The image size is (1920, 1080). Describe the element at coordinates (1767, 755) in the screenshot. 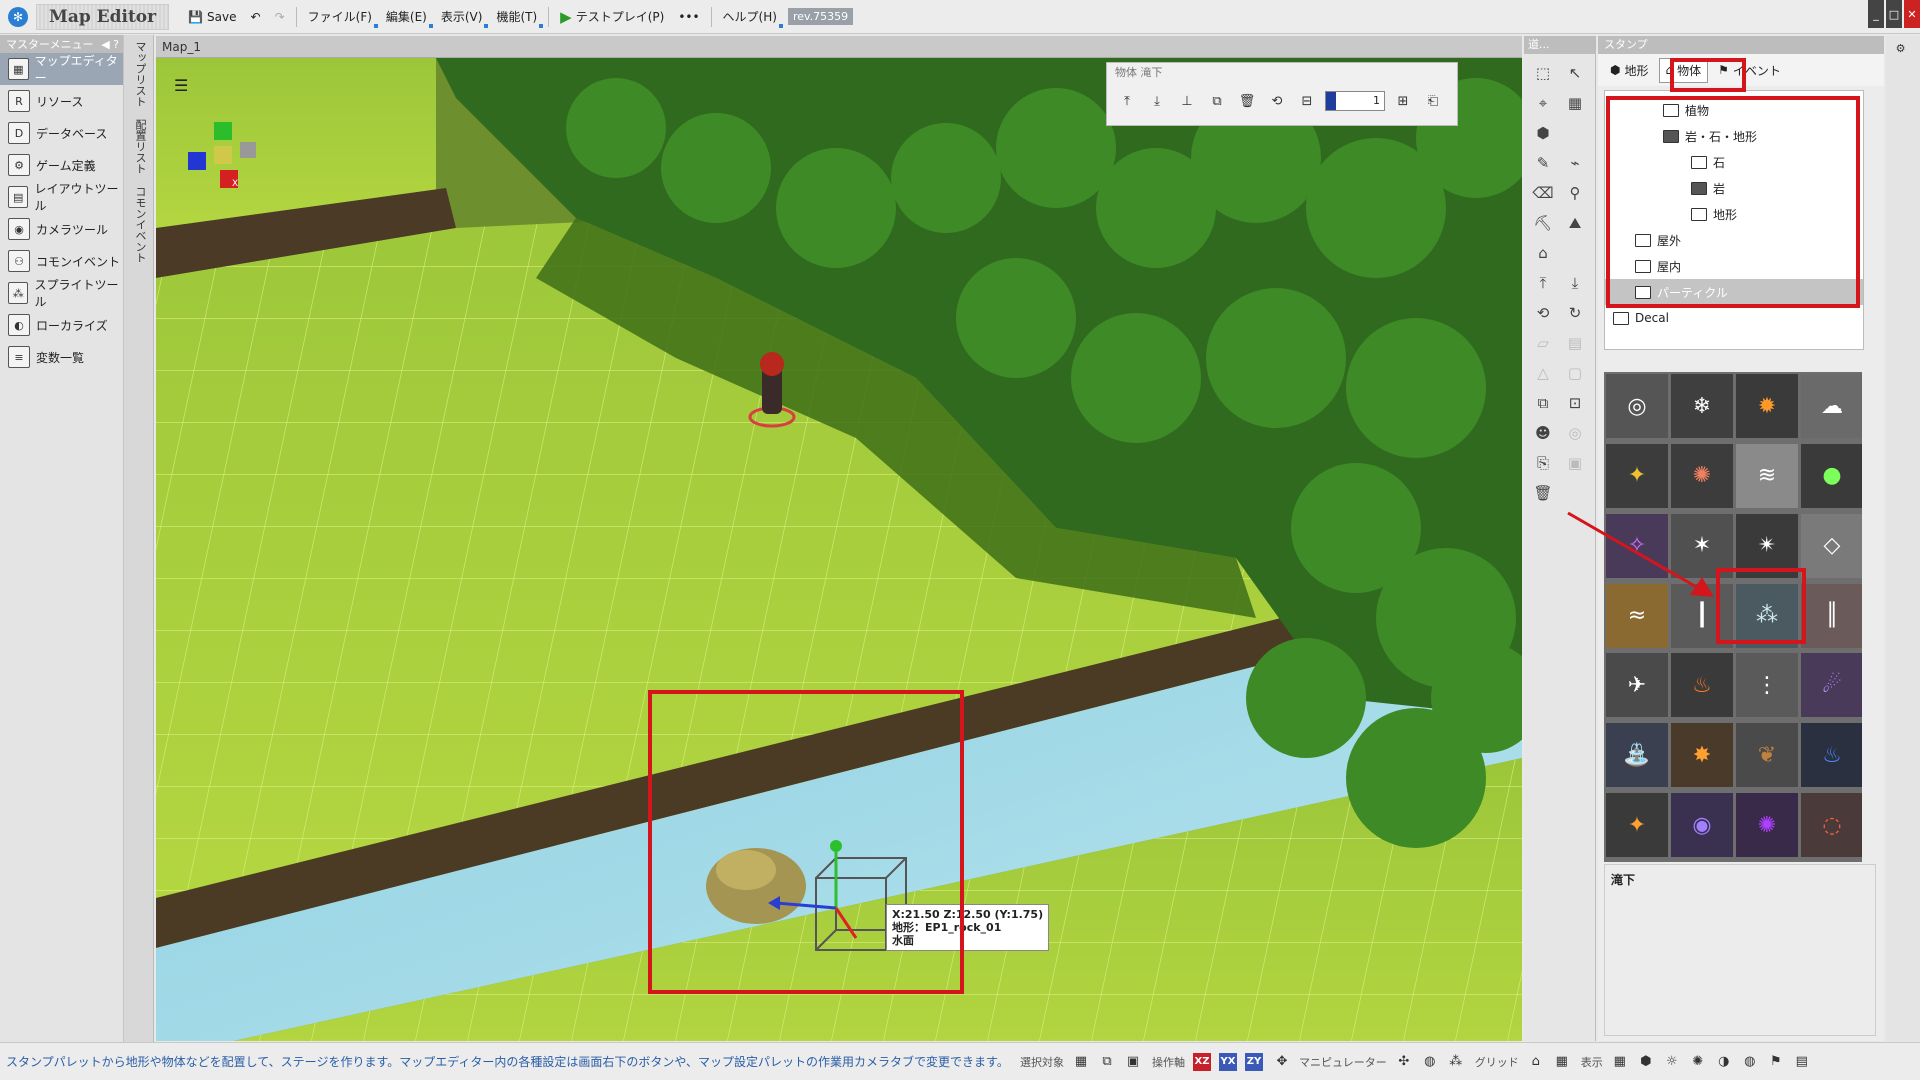

I see `particle-leaves-thumb: ❦` at that location.